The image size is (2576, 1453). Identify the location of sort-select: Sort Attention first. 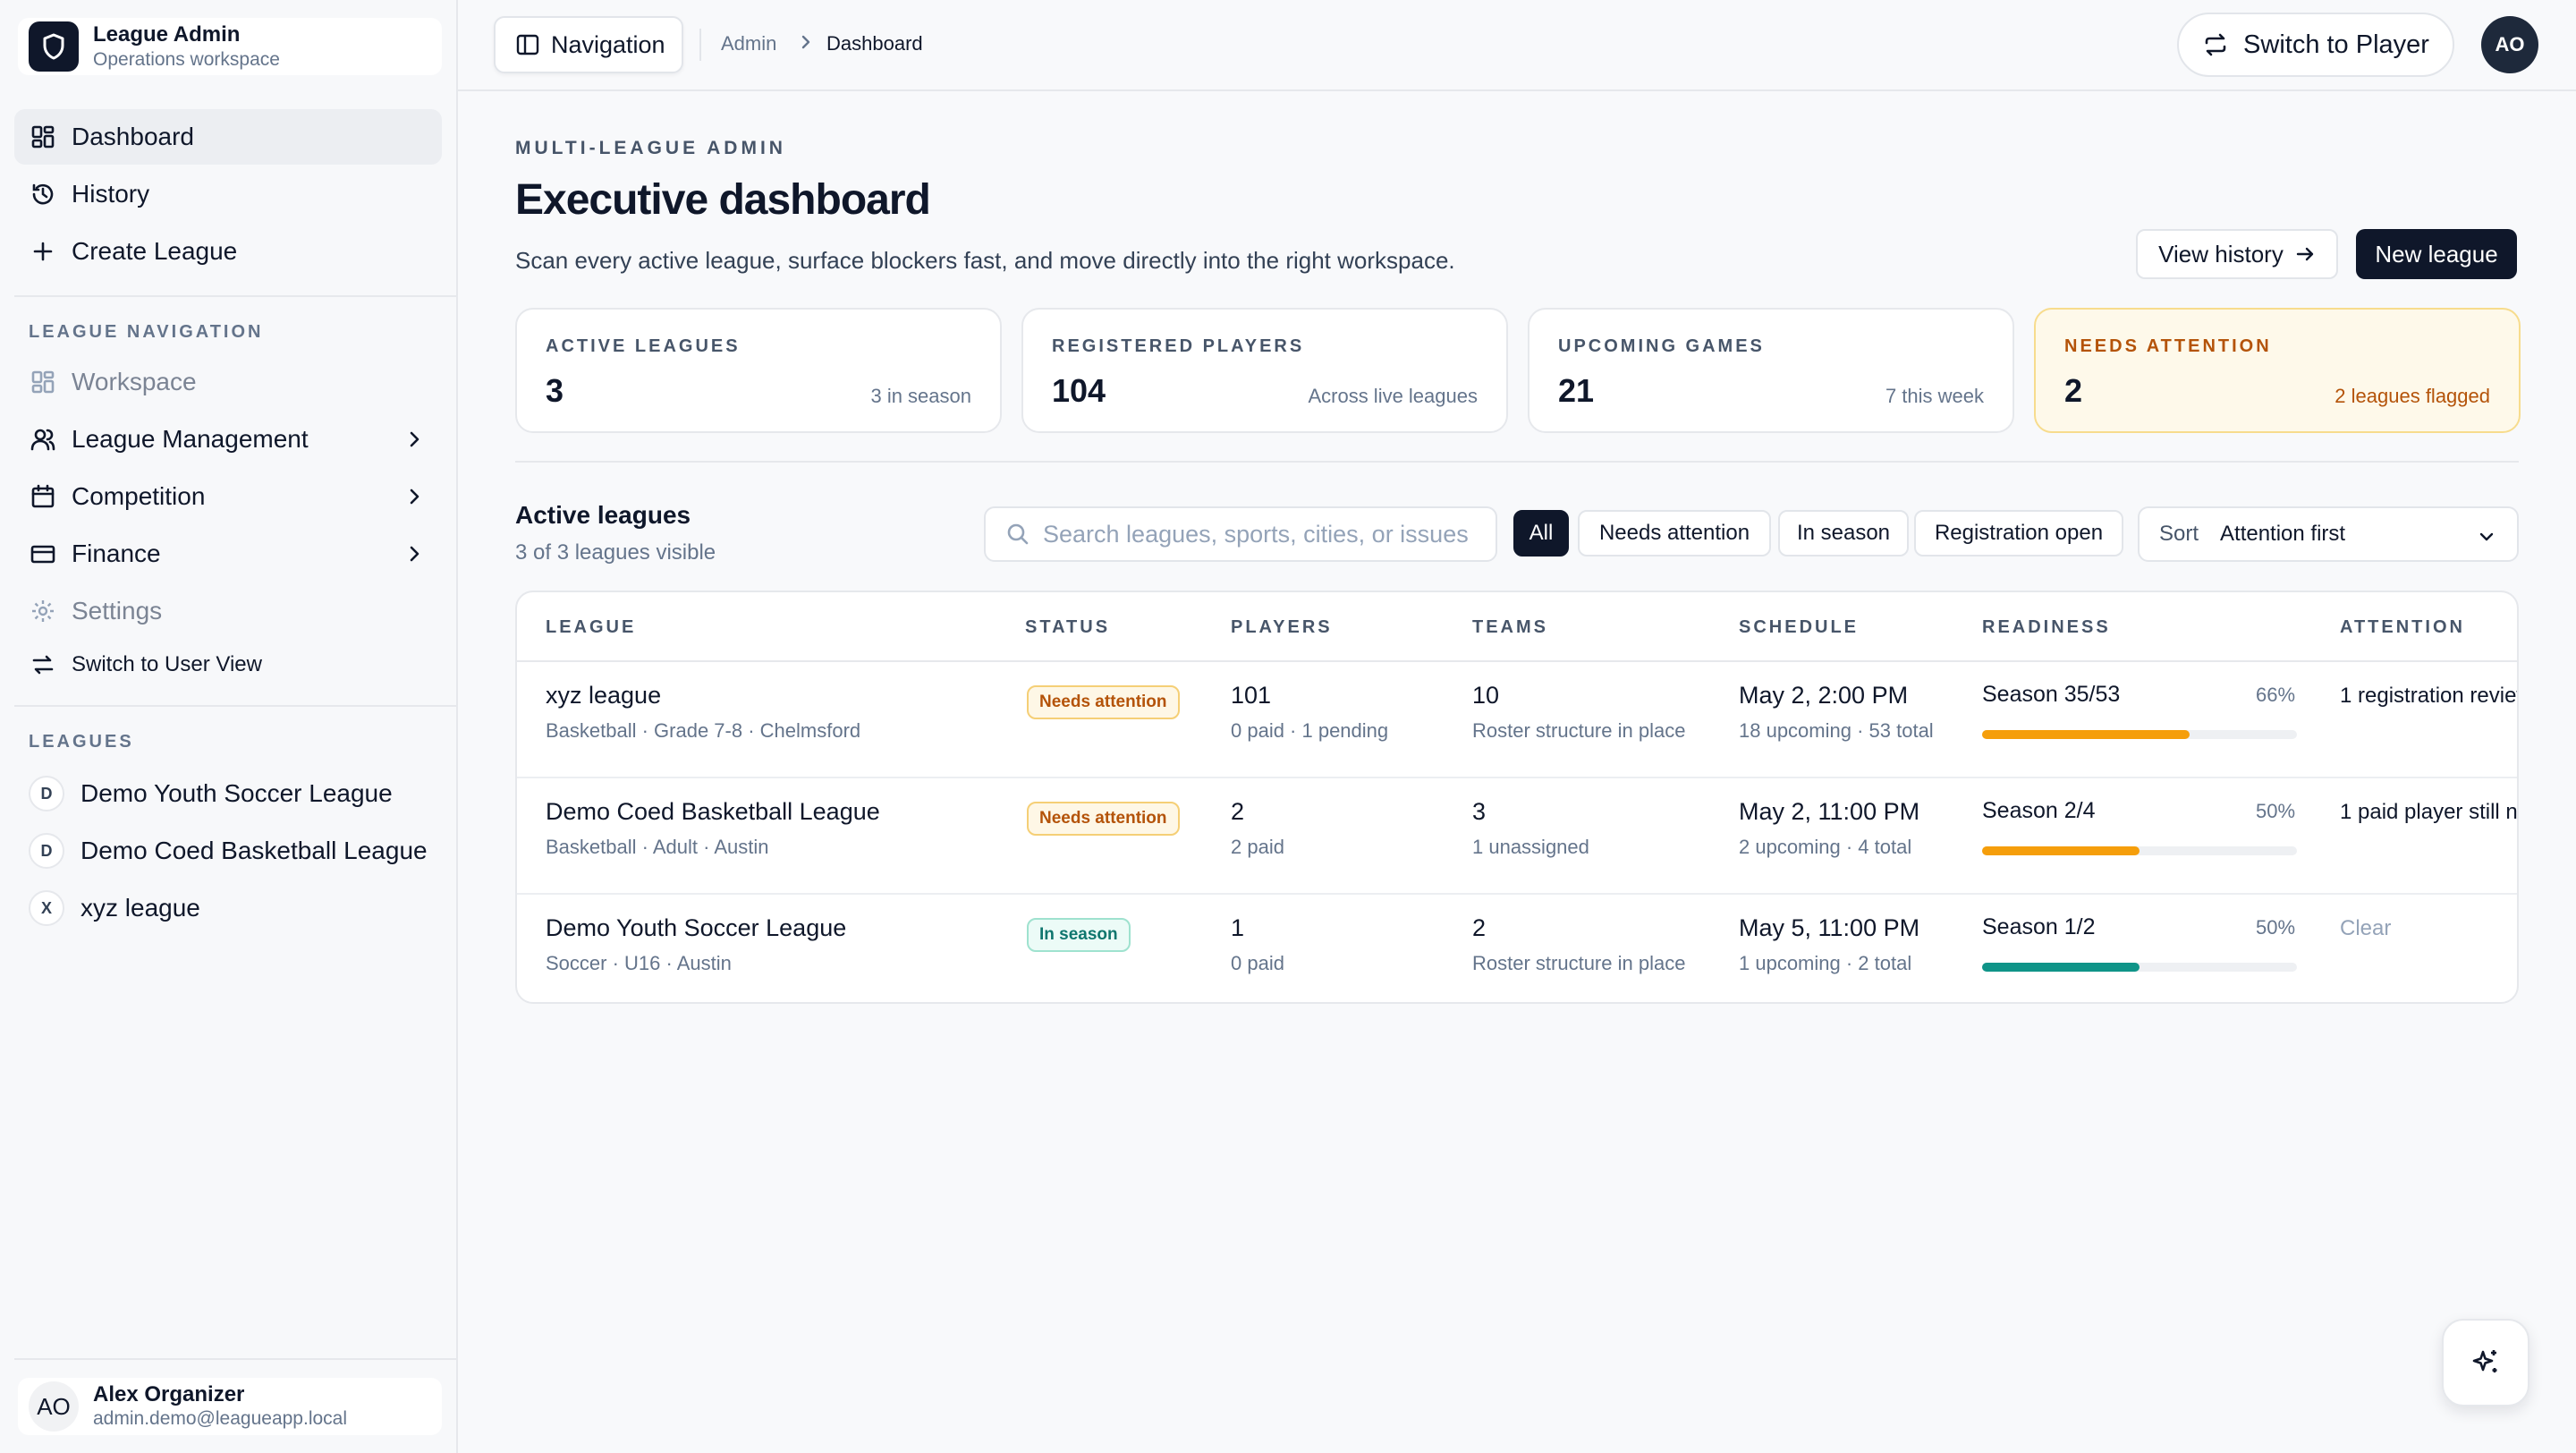
(2328, 534).